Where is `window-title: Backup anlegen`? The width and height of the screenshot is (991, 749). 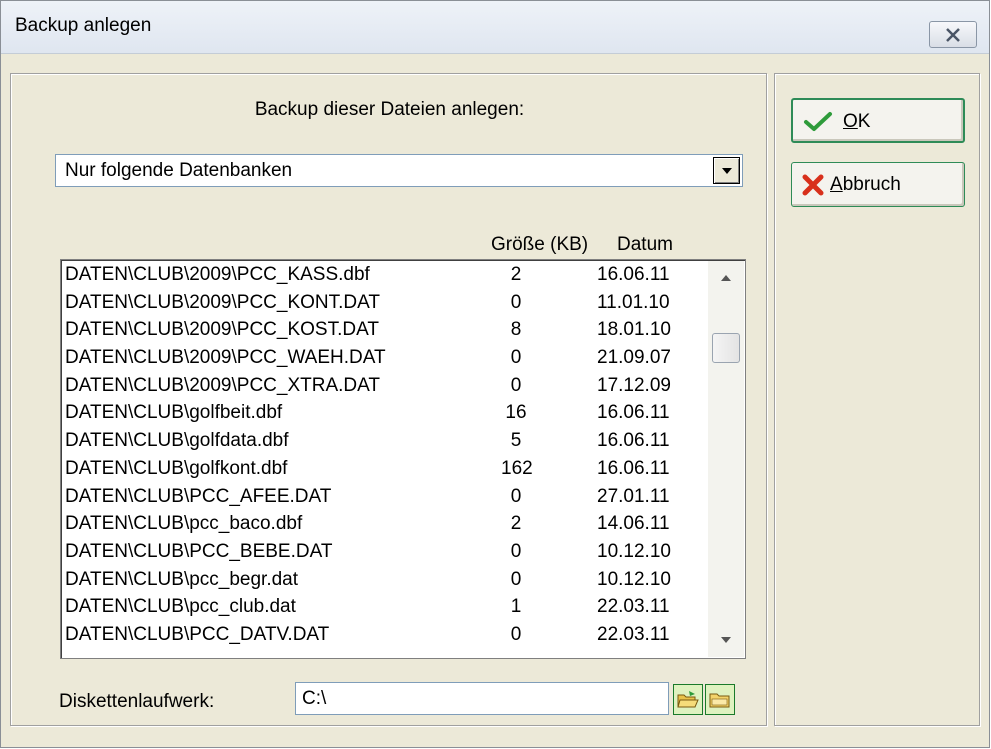 window-title: Backup anlegen is located at coordinates (83, 25).